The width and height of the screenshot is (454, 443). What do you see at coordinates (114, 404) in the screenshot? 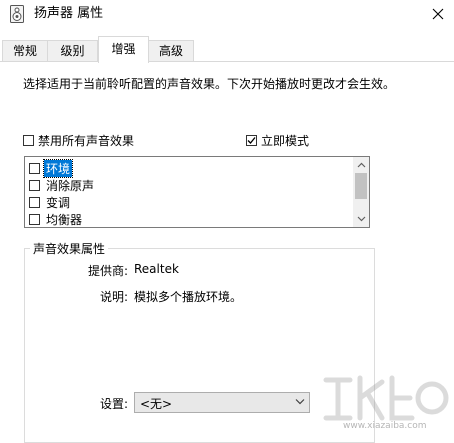
I see `settings-label: 设置:` at bounding box center [114, 404].